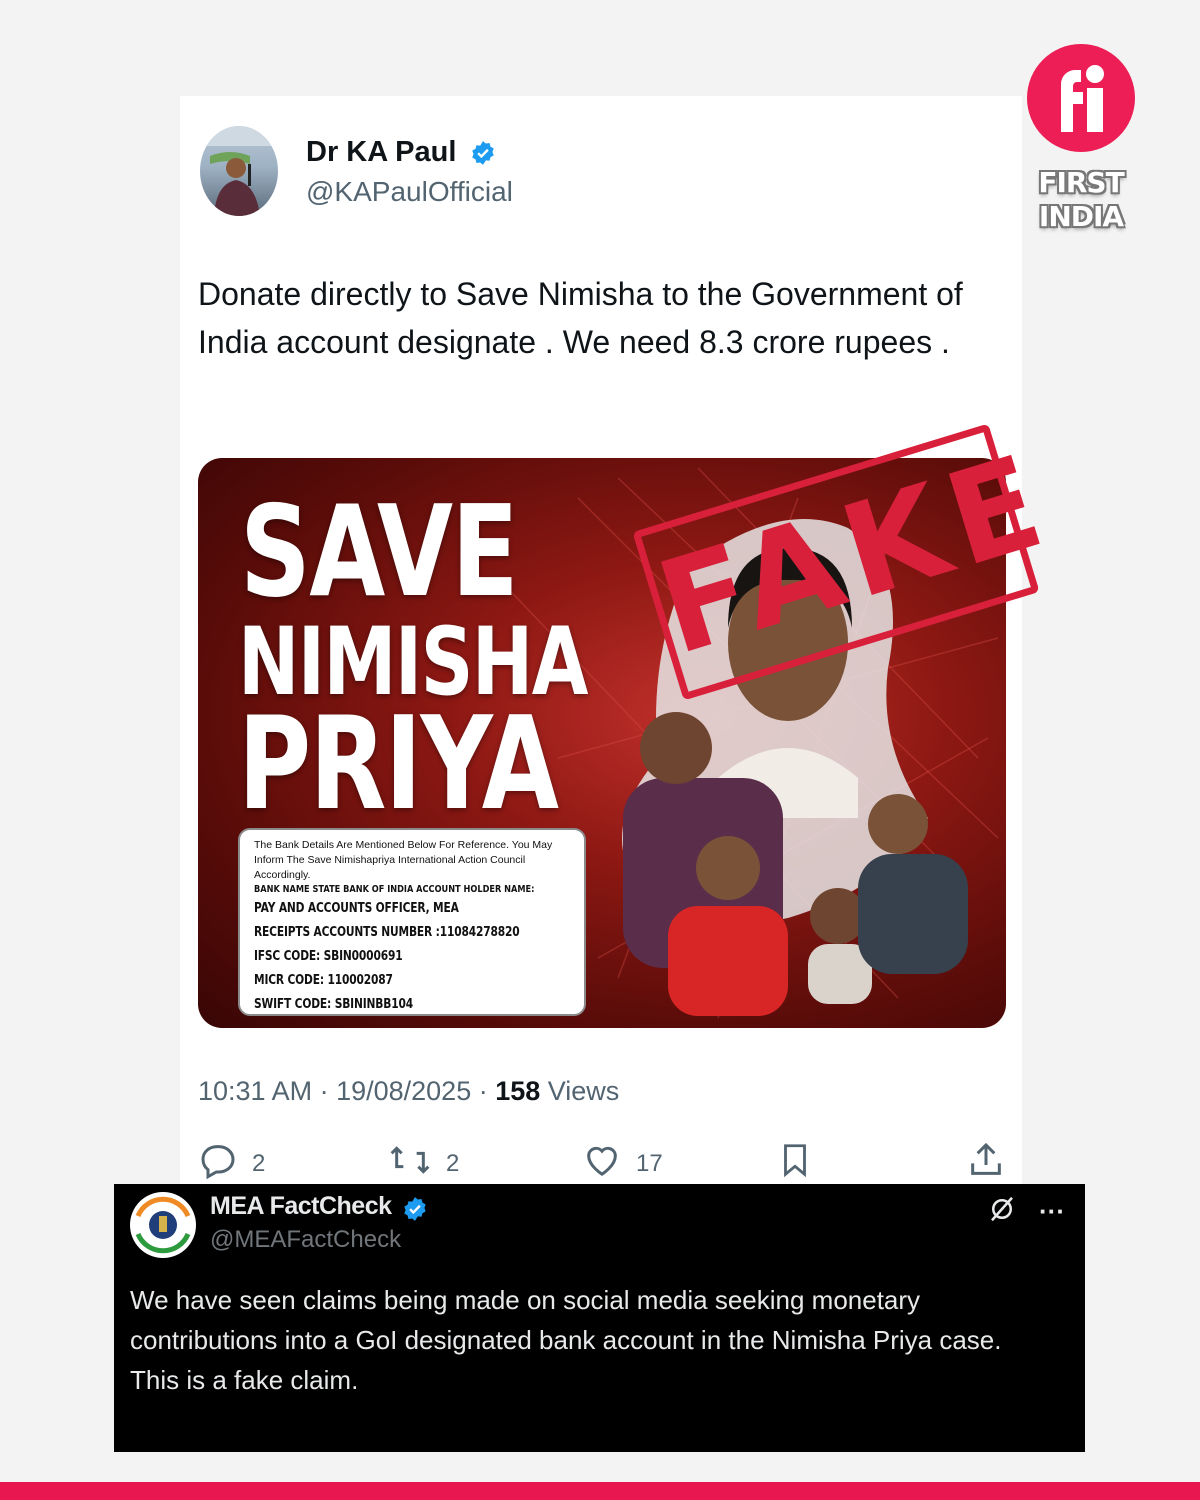  What do you see at coordinates (580, 1091) in the screenshot?
I see `views-label: Views` at bounding box center [580, 1091].